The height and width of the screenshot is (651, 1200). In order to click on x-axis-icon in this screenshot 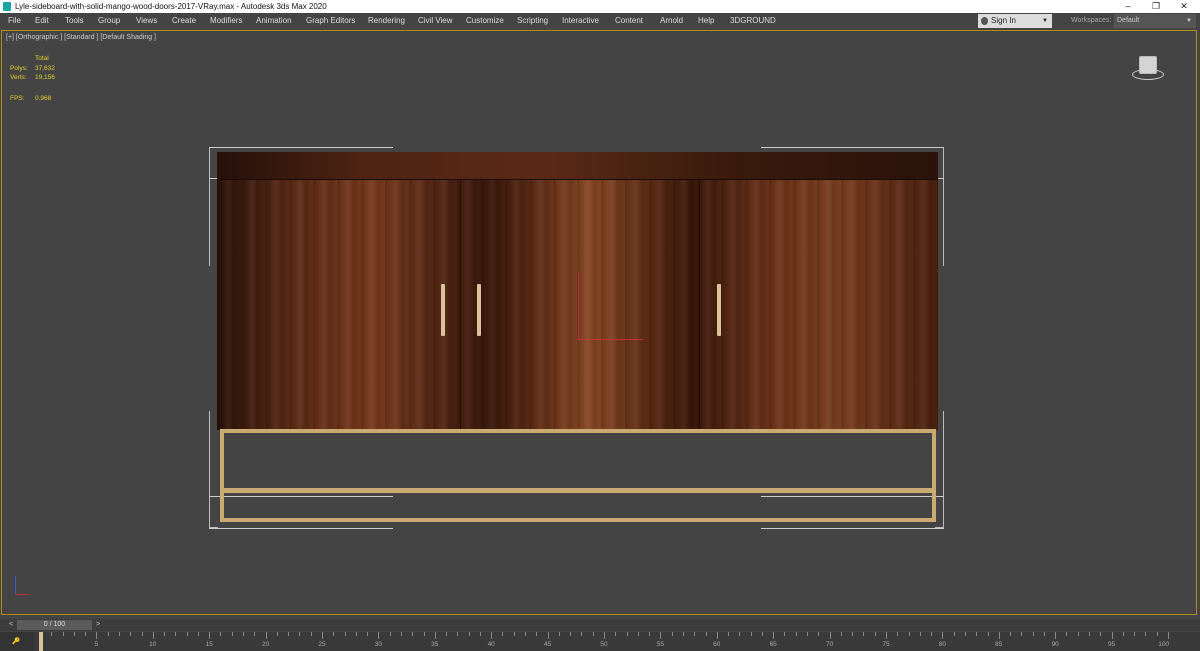, I will do `click(22, 594)`.